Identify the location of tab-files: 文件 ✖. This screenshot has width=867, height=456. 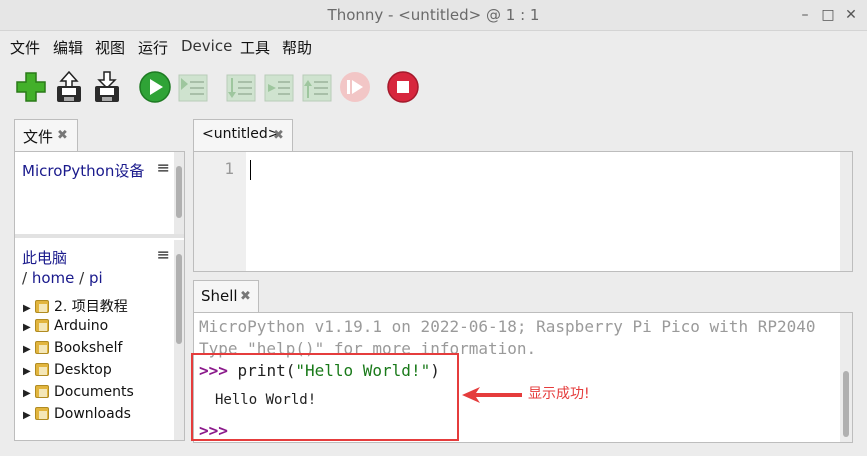
(46, 135).